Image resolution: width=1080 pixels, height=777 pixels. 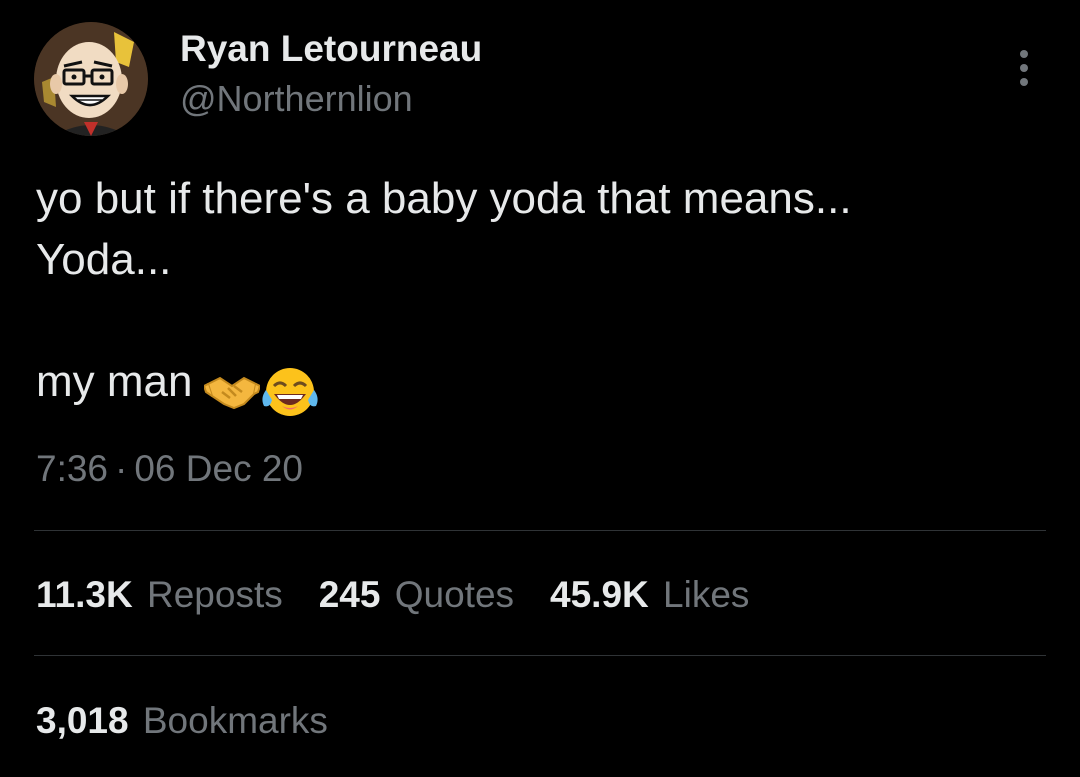 What do you see at coordinates (296, 99) in the screenshot?
I see `author-handle: @Northernlion` at bounding box center [296, 99].